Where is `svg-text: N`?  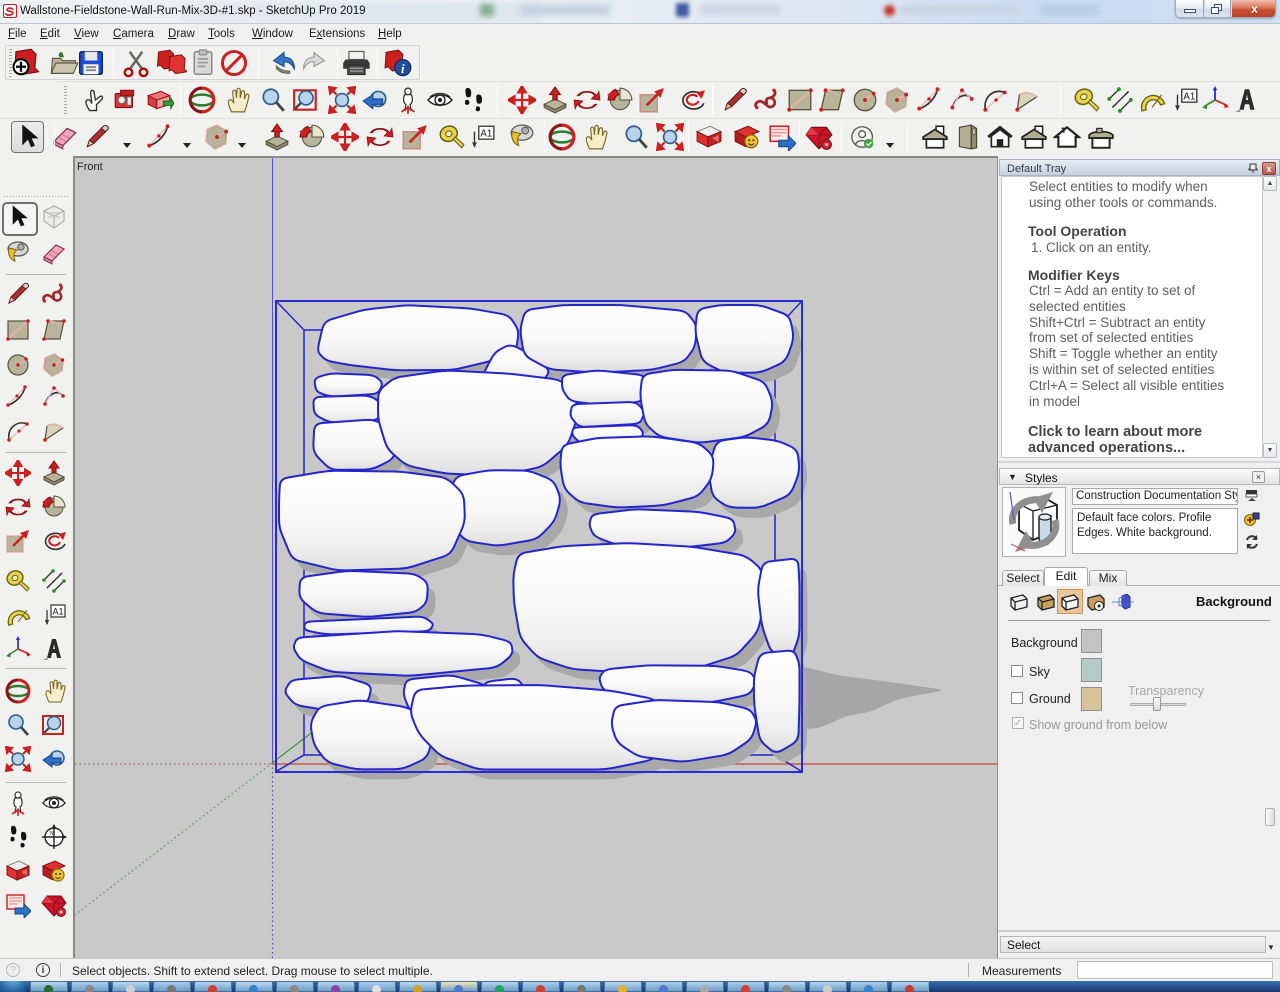 svg-text: N is located at coordinates (52, 834).